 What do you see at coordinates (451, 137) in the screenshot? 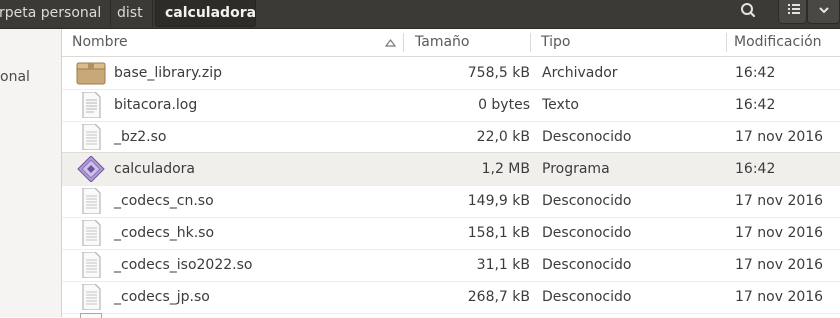
I see `file-row: _bz2.so 22,0 kB Desconocido 17 nov 2016` at bounding box center [451, 137].